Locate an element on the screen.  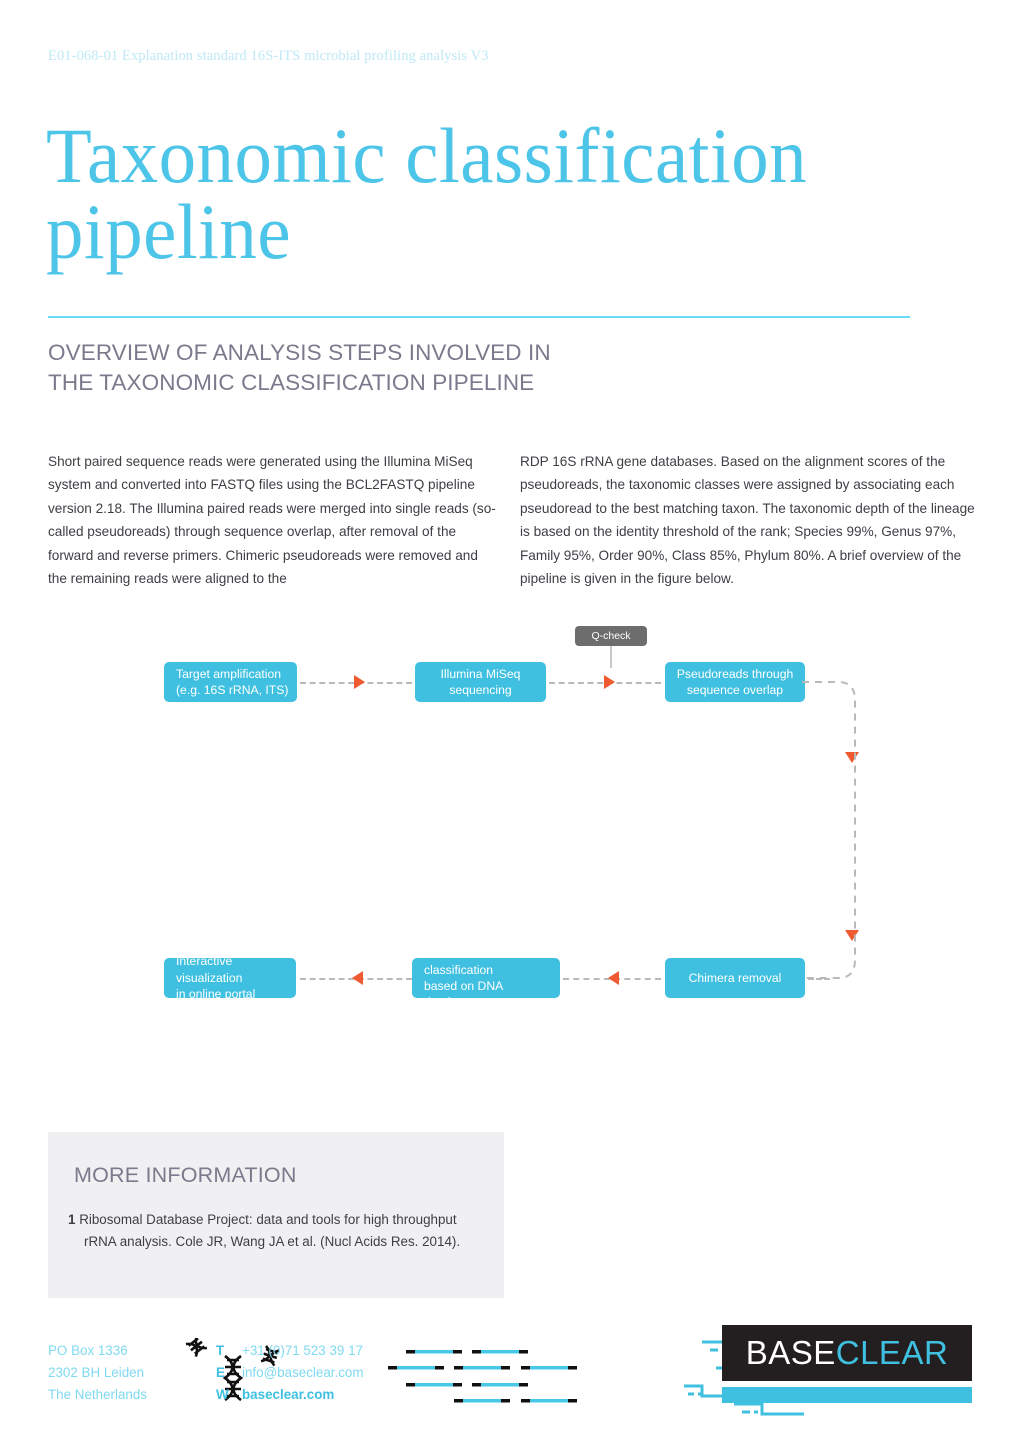
node-line2: (e.g. 16S rRNA, ITS) is located at coordinates (232, 690).